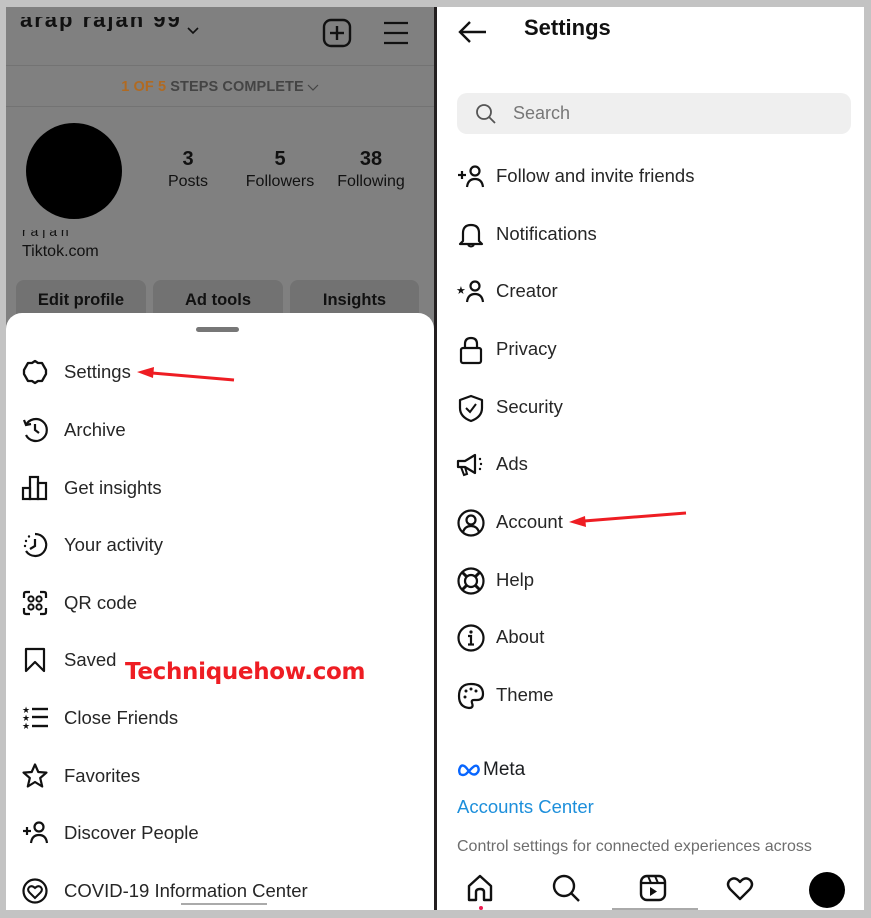 The image size is (871, 918). What do you see at coordinates (651, 581) in the screenshot?
I see `settings-item-help: Help` at bounding box center [651, 581].